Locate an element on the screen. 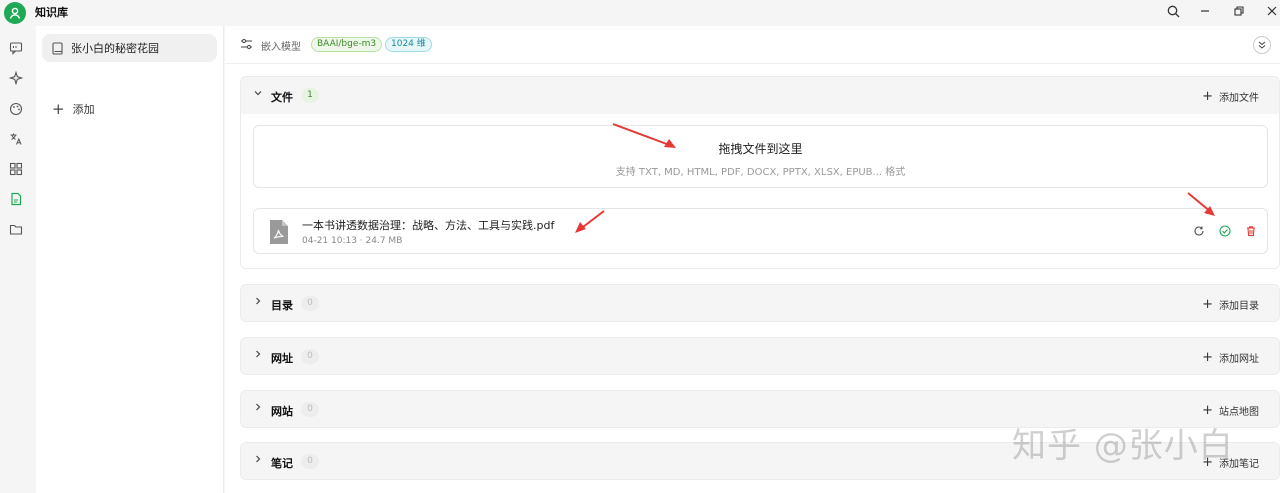 This screenshot has height=493, width=1280. minimize-icon is located at coordinates (1205, 11).